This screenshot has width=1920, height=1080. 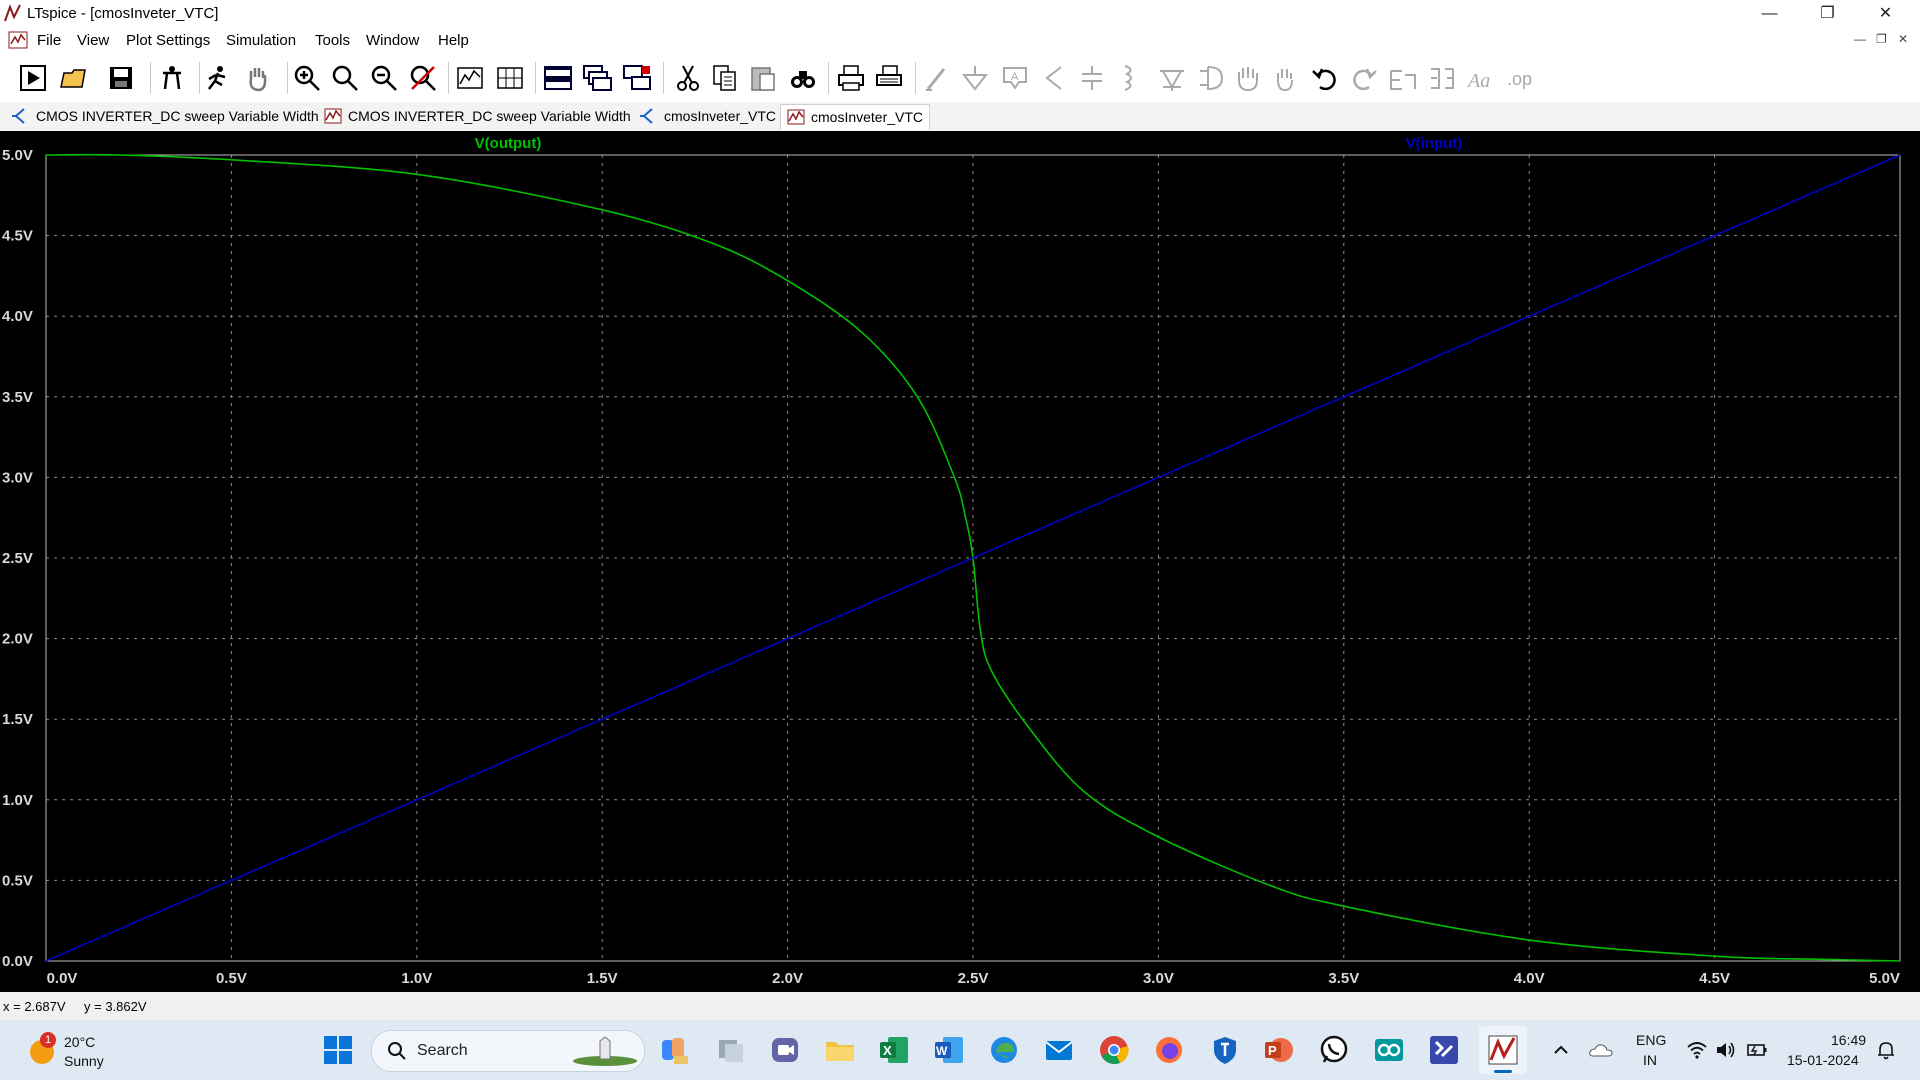 I want to click on teams-icon, so click(x=785, y=1050).